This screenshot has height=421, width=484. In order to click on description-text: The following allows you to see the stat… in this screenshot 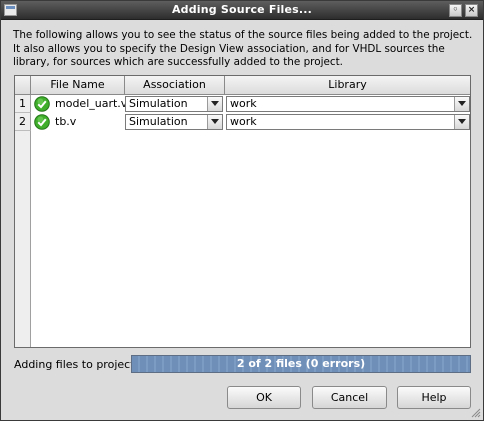, I will do `click(243, 48)`.